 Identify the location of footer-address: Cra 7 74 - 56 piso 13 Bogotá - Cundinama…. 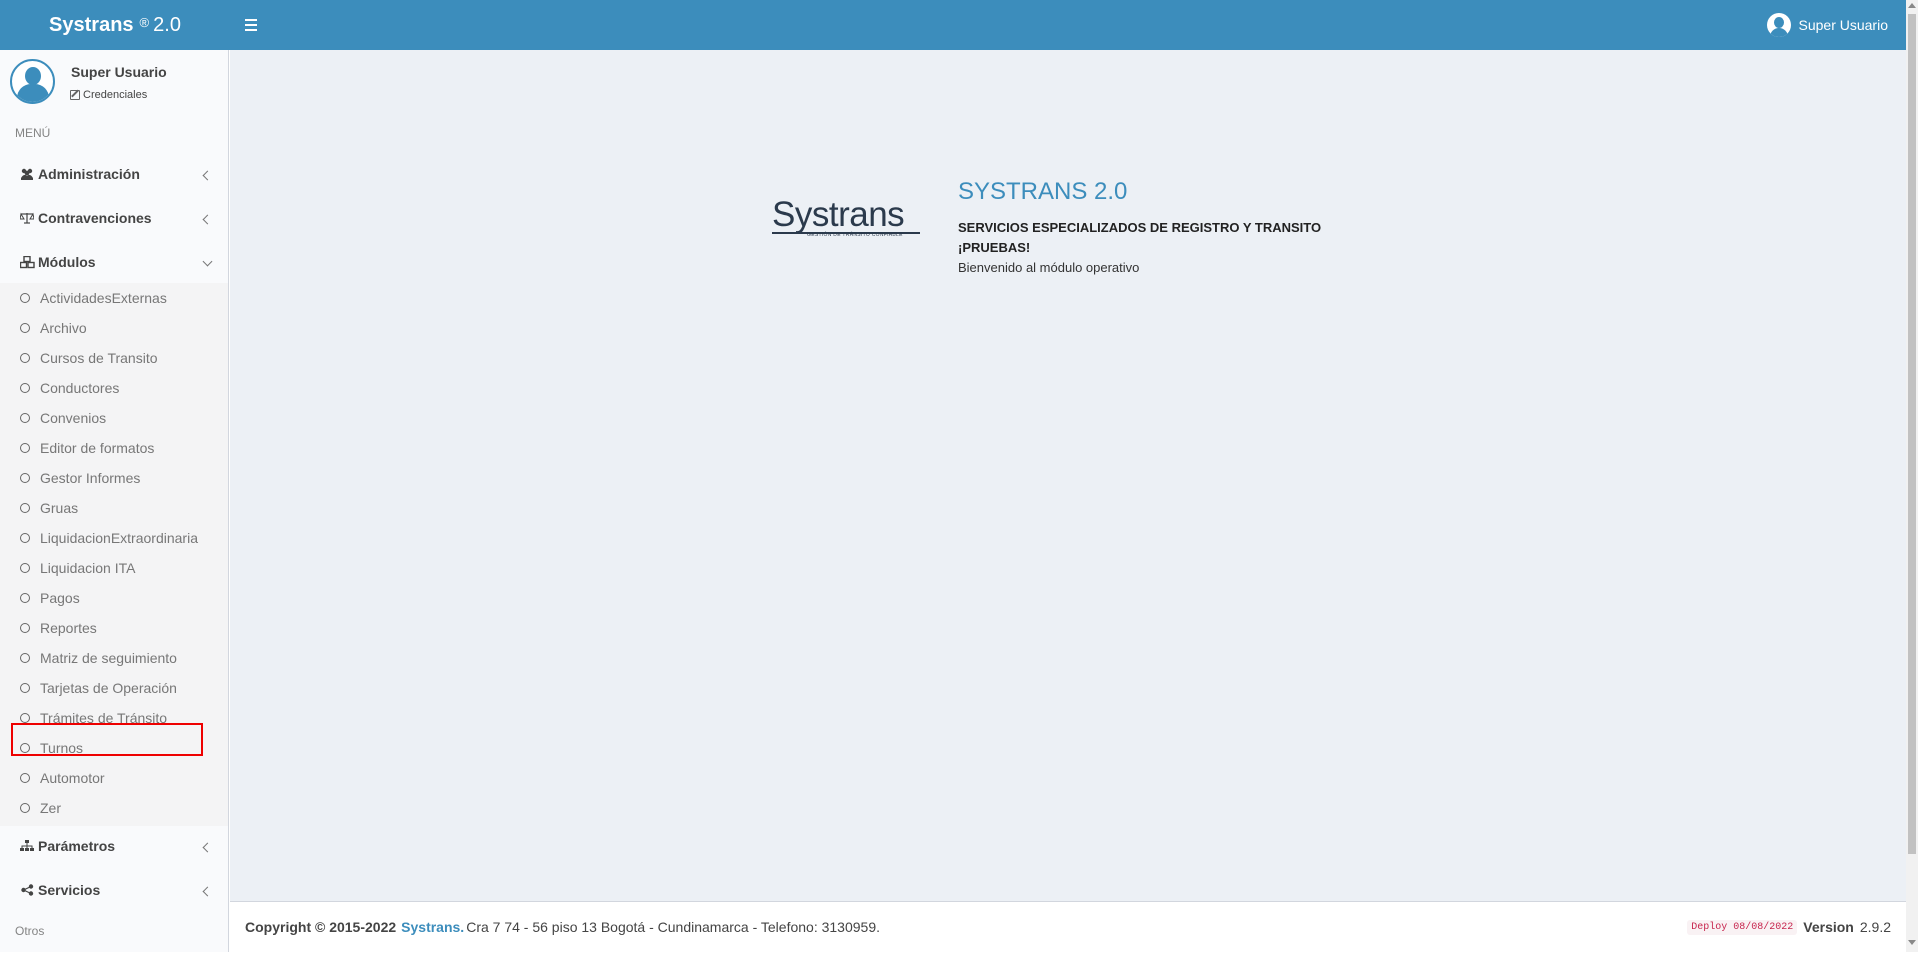
(673, 927).